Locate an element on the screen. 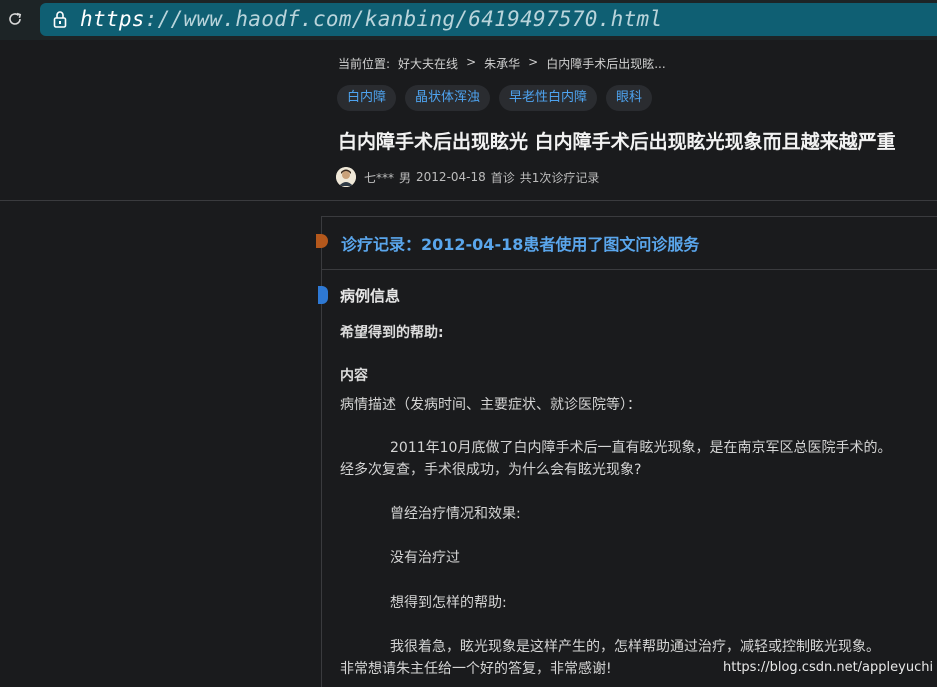  description-line-1: 2011年10月底做了白内障手术后一直有眩光现象，是在南京军区总医院手术的。 is located at coordinates (641, 448).